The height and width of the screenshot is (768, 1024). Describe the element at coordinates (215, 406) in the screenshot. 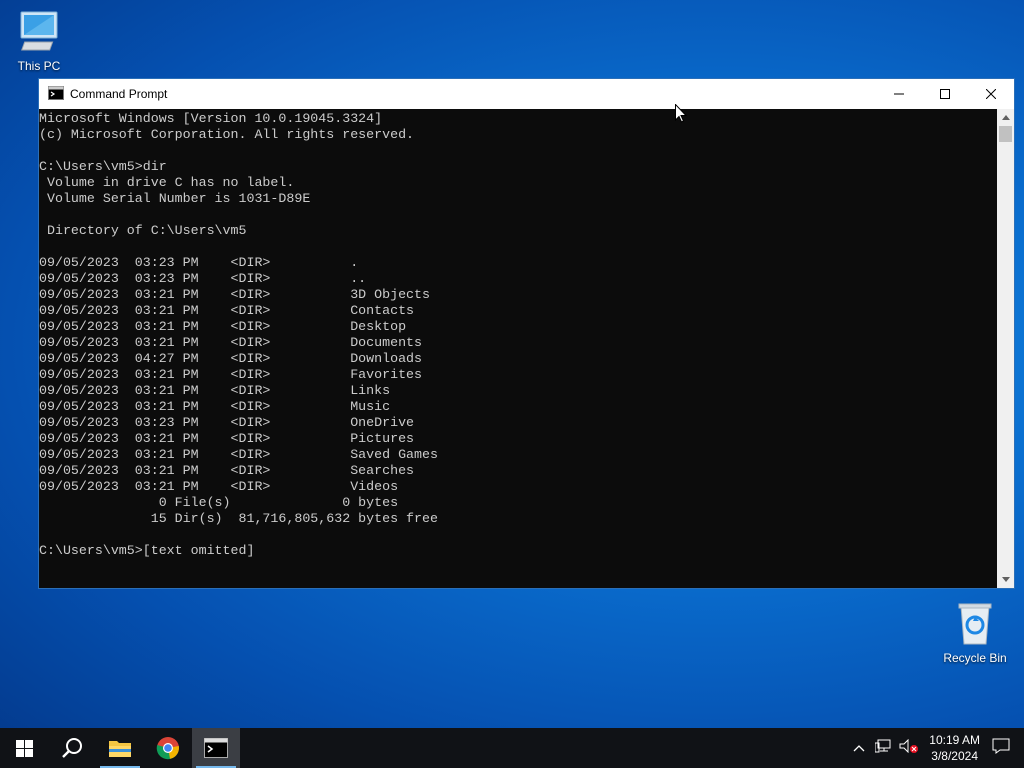

I see `console-line: 09/05/2023 03:21 PM <DIR> Music` at that location.